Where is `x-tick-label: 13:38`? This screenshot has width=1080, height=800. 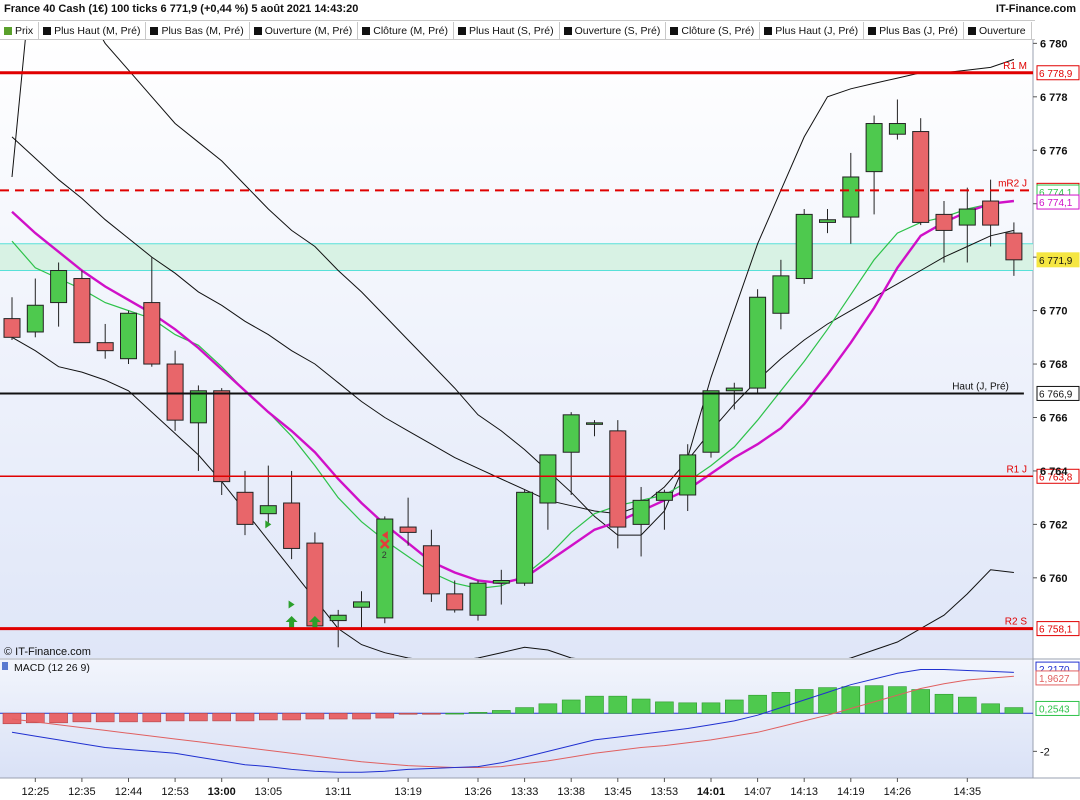 x-tick-label: 13:38 is located at coordinates (571, 792).